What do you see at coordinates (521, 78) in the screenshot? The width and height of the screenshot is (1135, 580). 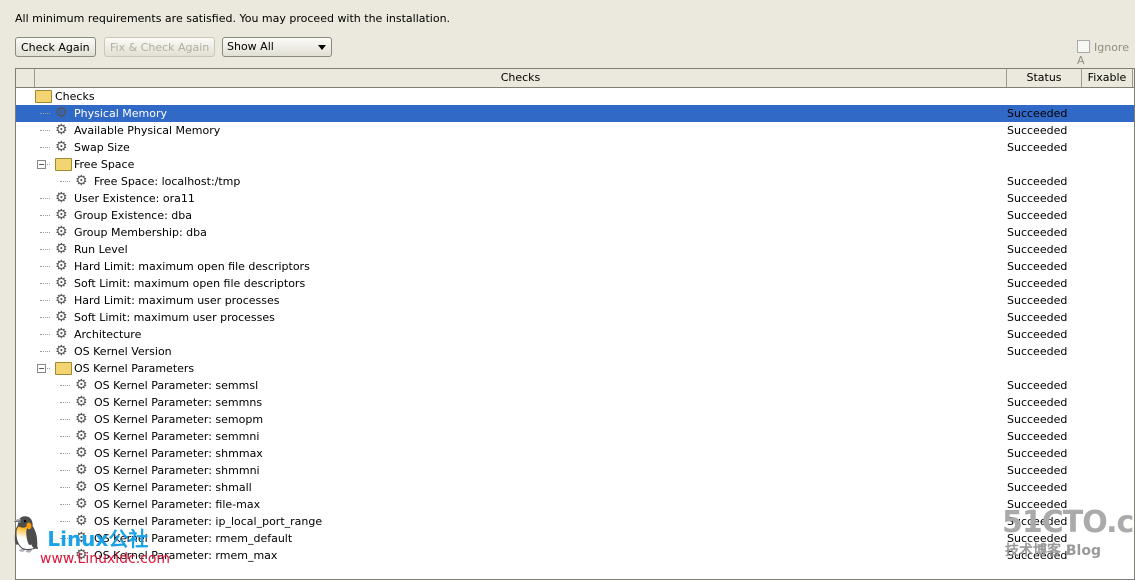 I see `header-checks: Checks` at bounding box center [521, 78].